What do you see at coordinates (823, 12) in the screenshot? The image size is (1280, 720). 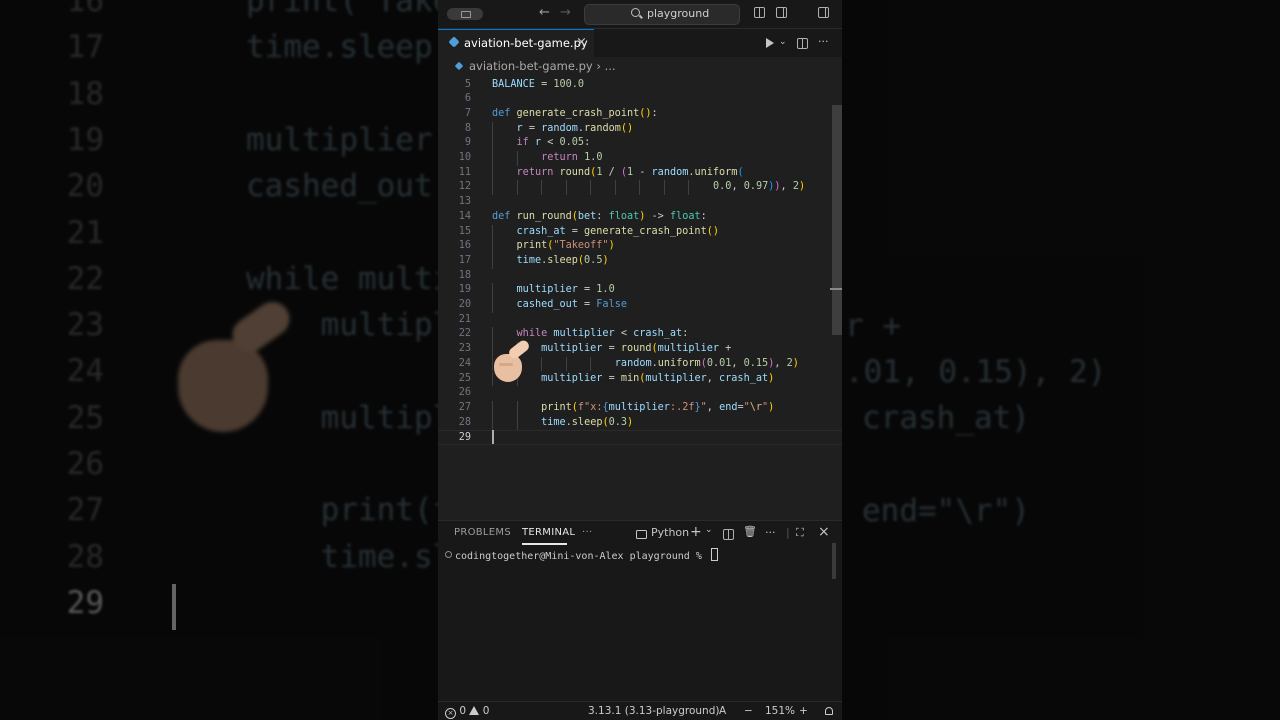 I see `toggle-secondary-sidebar-icon` at bounding box center [823, 12].